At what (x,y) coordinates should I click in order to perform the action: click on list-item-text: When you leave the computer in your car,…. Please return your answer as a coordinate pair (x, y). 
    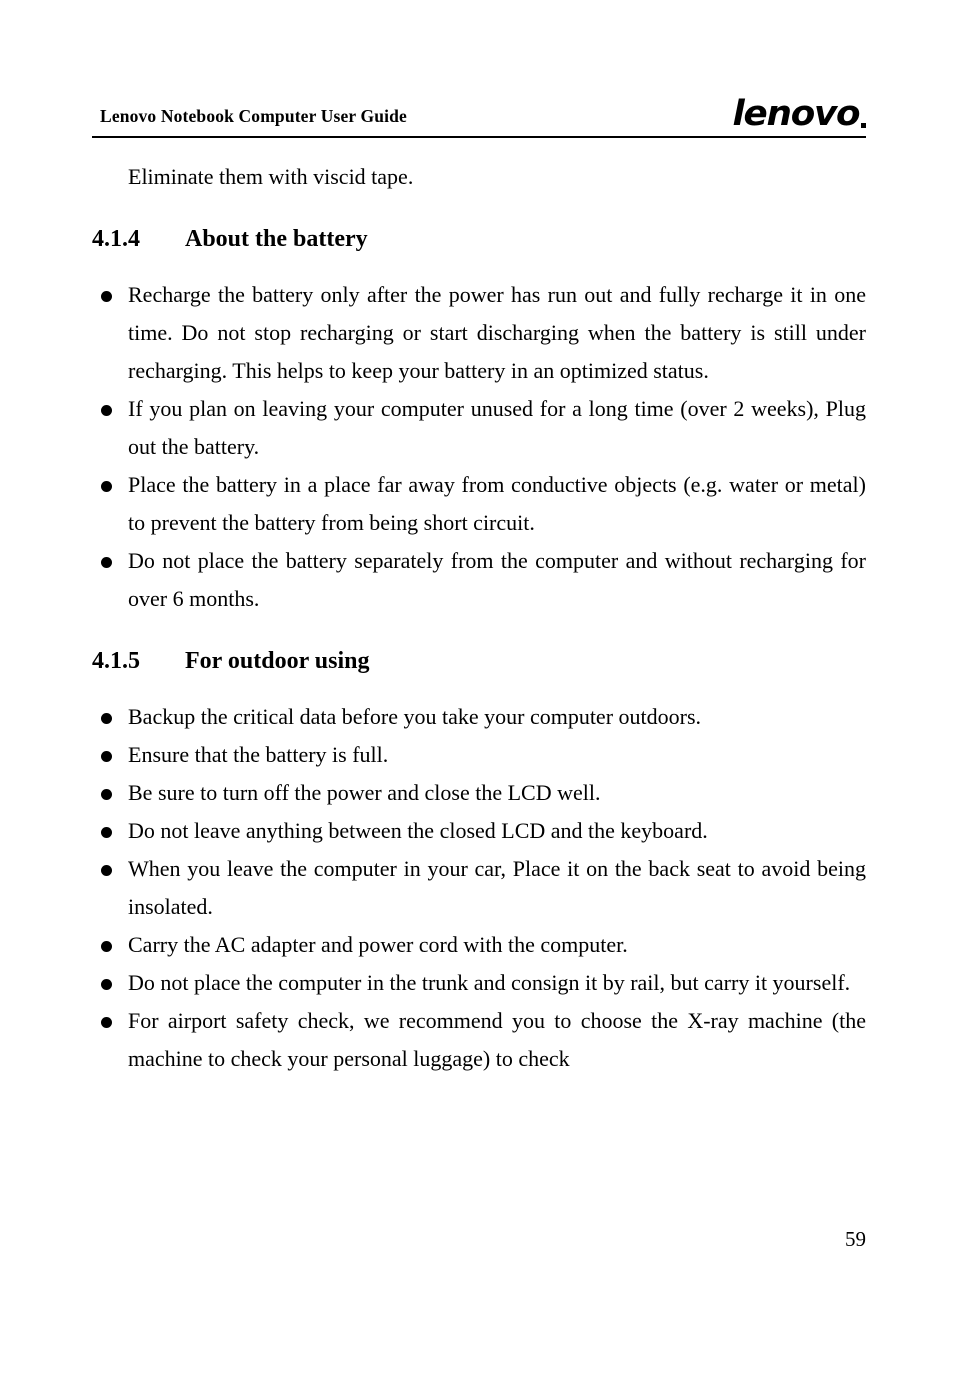
    Looking at the image, I should click on (497, 887).